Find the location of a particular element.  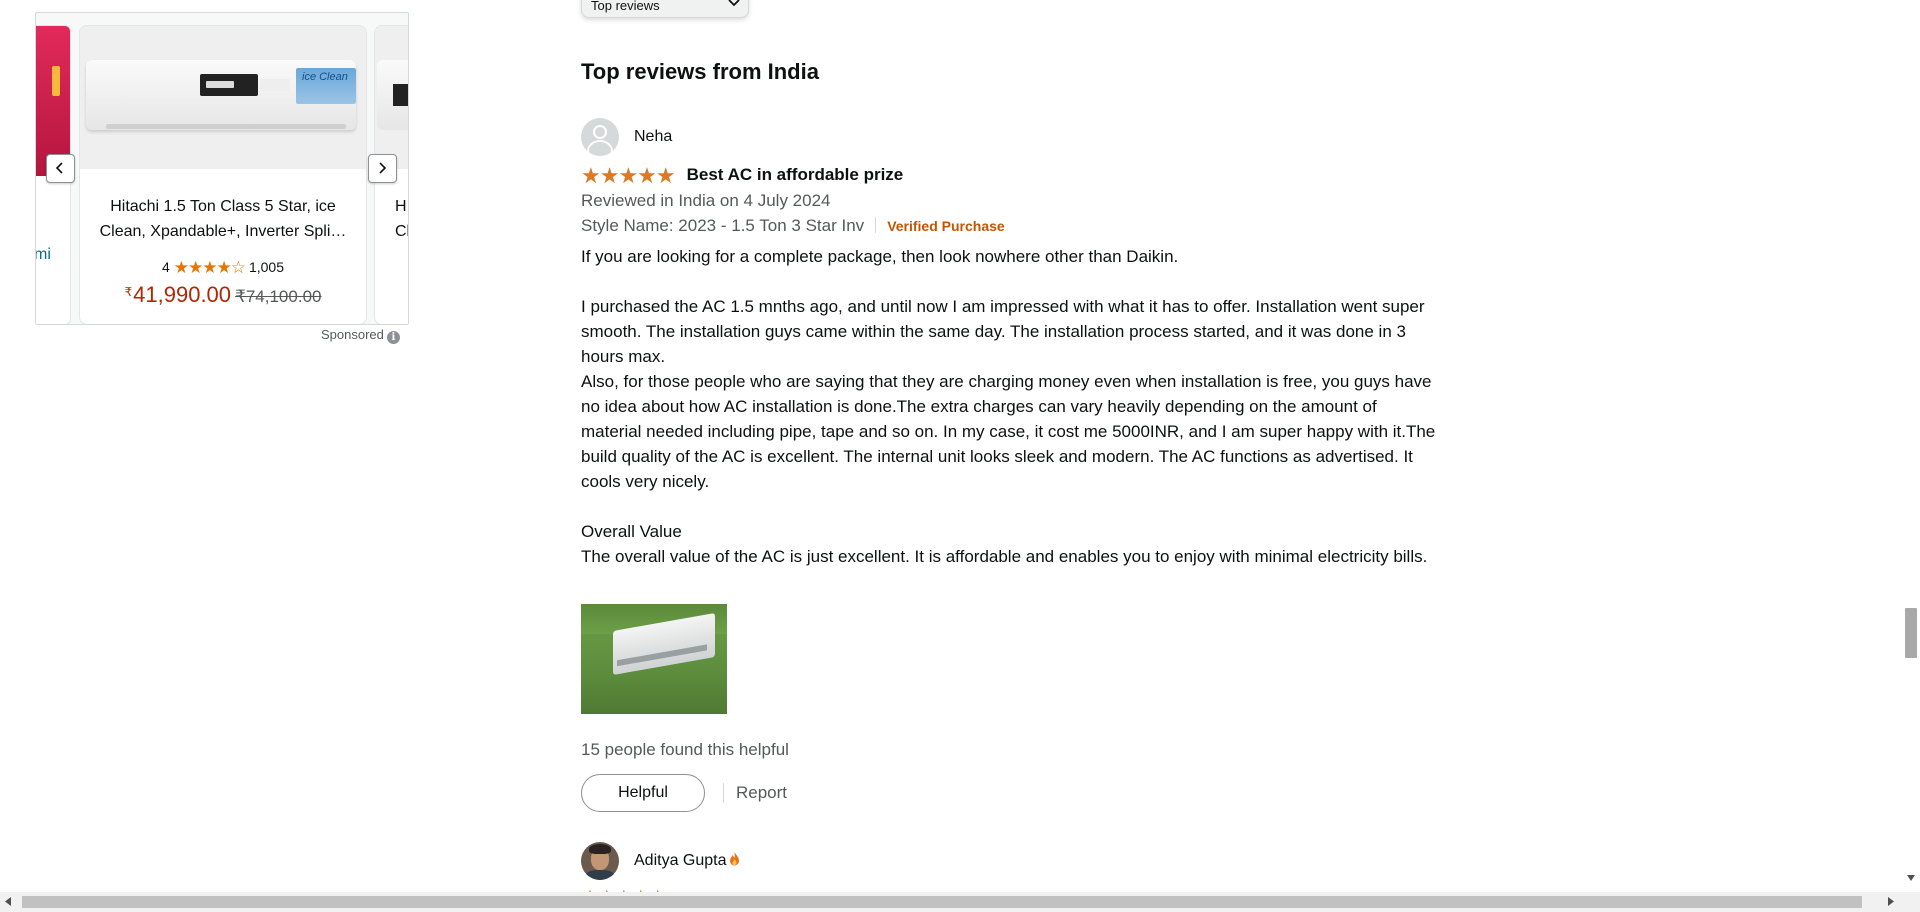

rating-count: 1,005 is located at coordinates (266, 267).